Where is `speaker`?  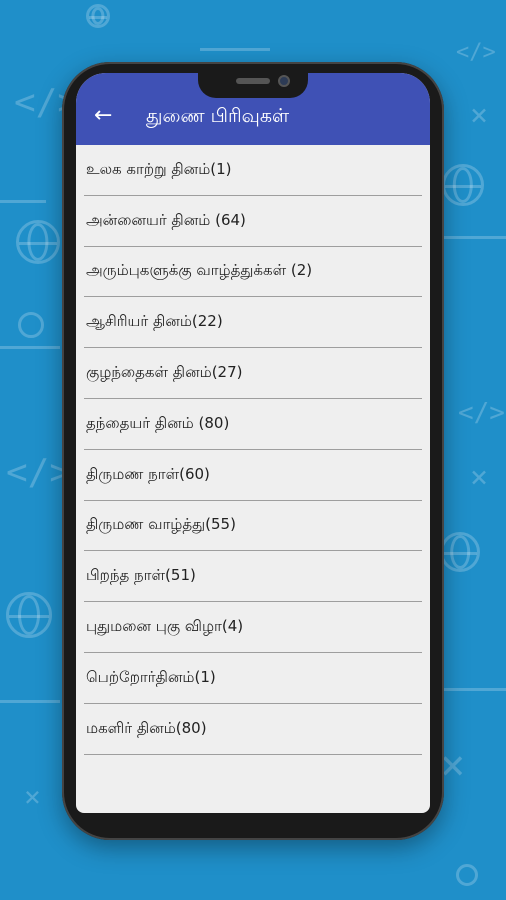 speaker is located at coordinates (253, 81).